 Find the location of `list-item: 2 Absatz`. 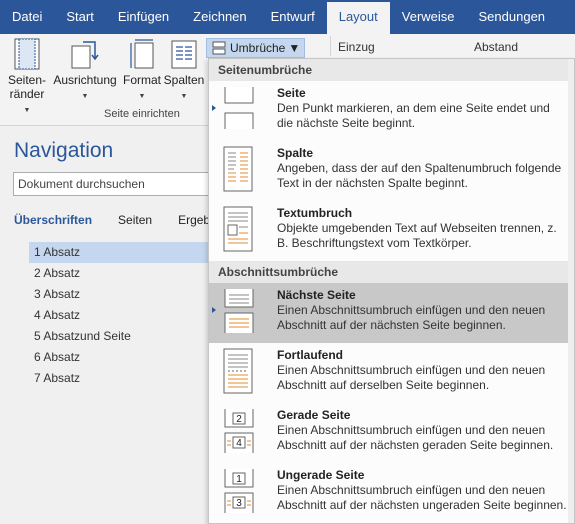

list-item: 2 Absatz is located at coordinates (119, 273).